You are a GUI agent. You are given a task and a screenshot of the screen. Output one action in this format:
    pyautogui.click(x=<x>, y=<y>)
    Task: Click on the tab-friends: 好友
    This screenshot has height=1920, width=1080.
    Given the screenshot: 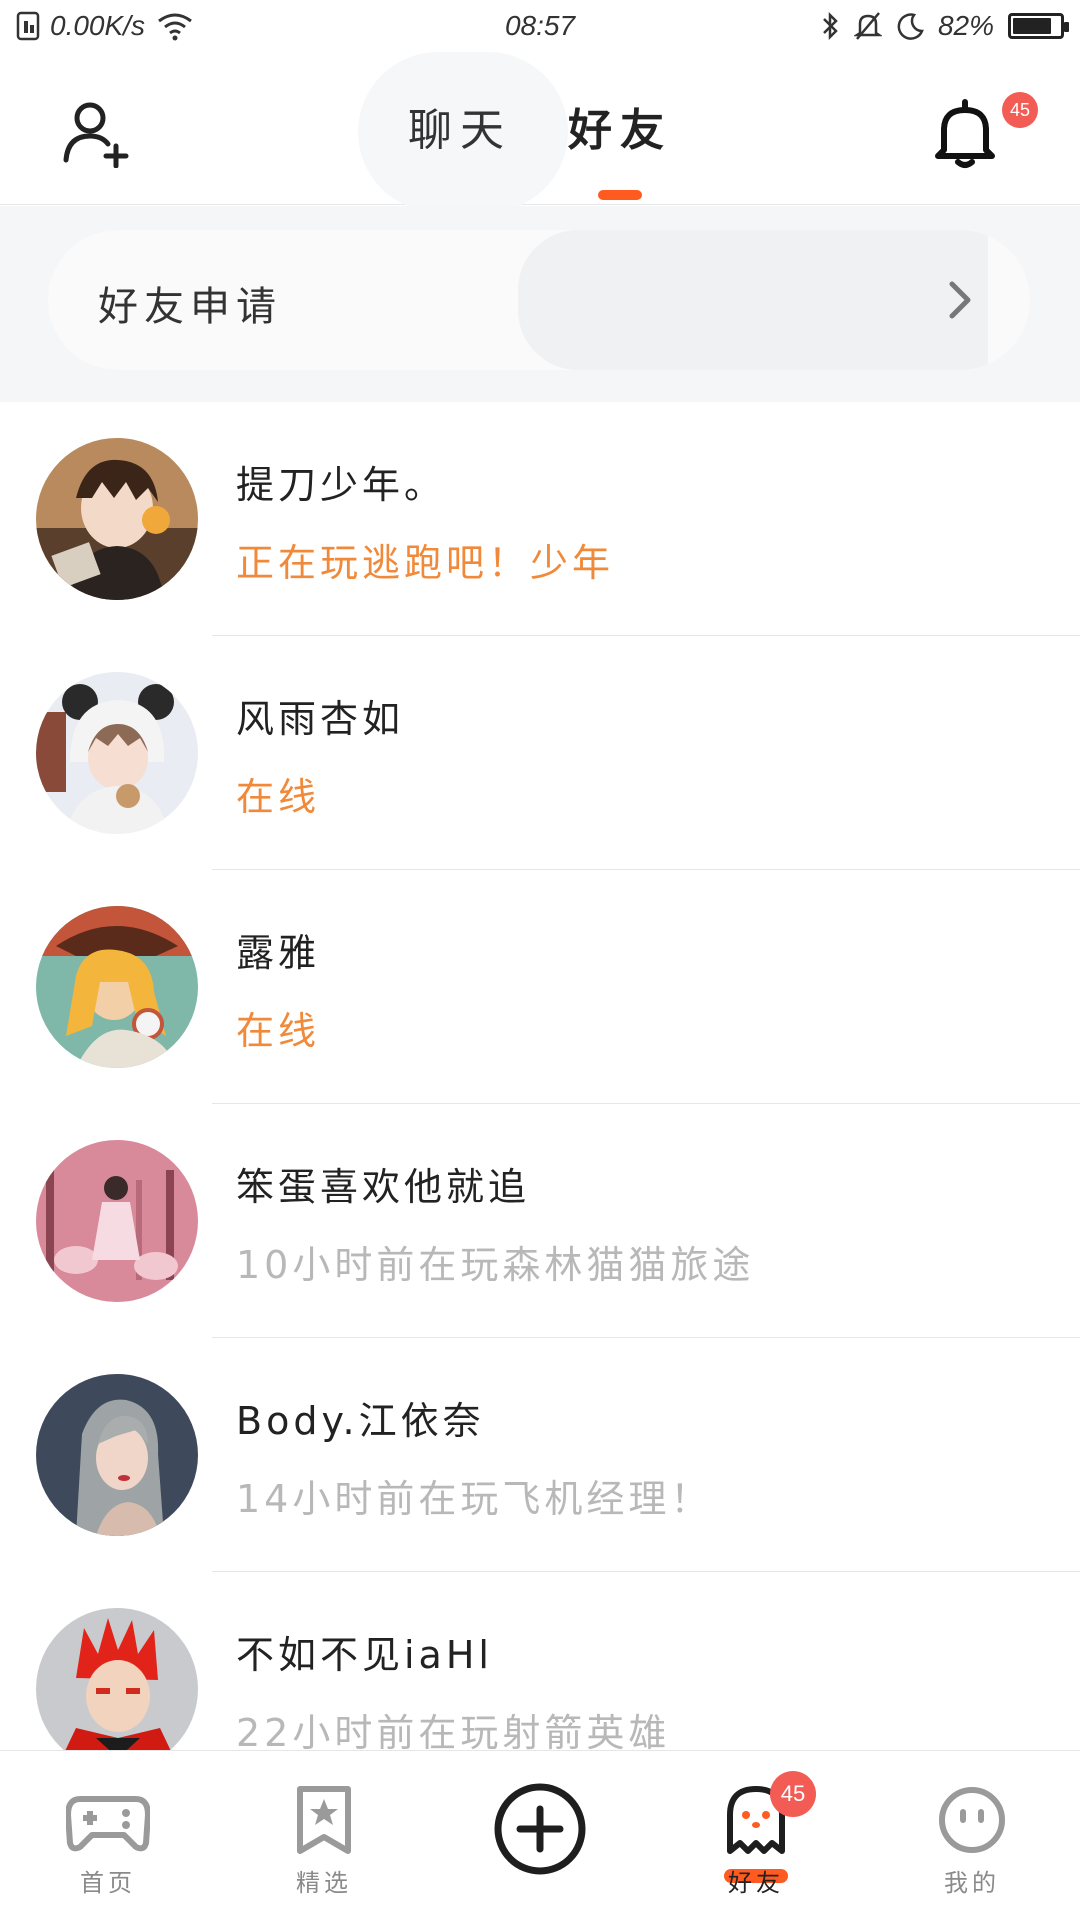 What is the action you would take?
    pyautogui.click(x=620, y=147)
    